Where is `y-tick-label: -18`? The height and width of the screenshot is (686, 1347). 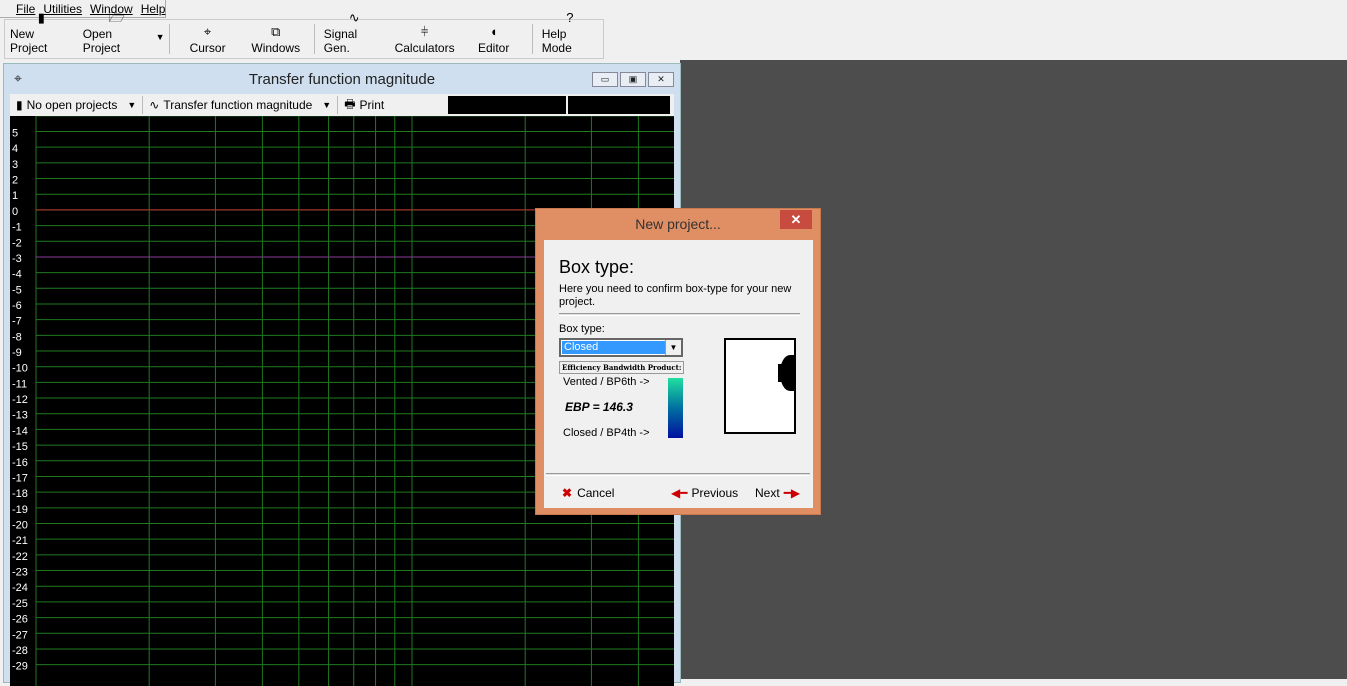 y-tick-label: -18 is located at coordinates (20, 494).